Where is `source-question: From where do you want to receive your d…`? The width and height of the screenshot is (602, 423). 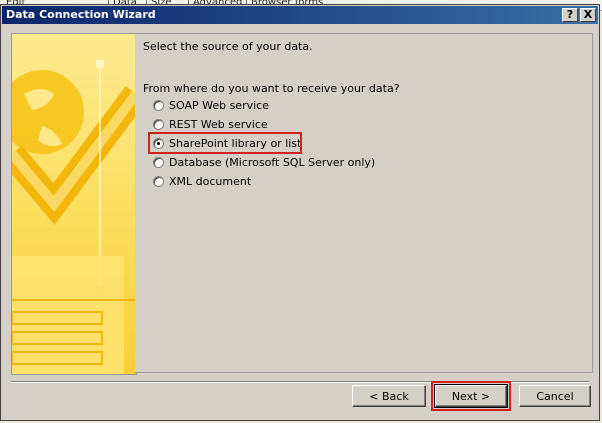
source-question: From where do you want to receive your d… is located at coordinates (271, 88).